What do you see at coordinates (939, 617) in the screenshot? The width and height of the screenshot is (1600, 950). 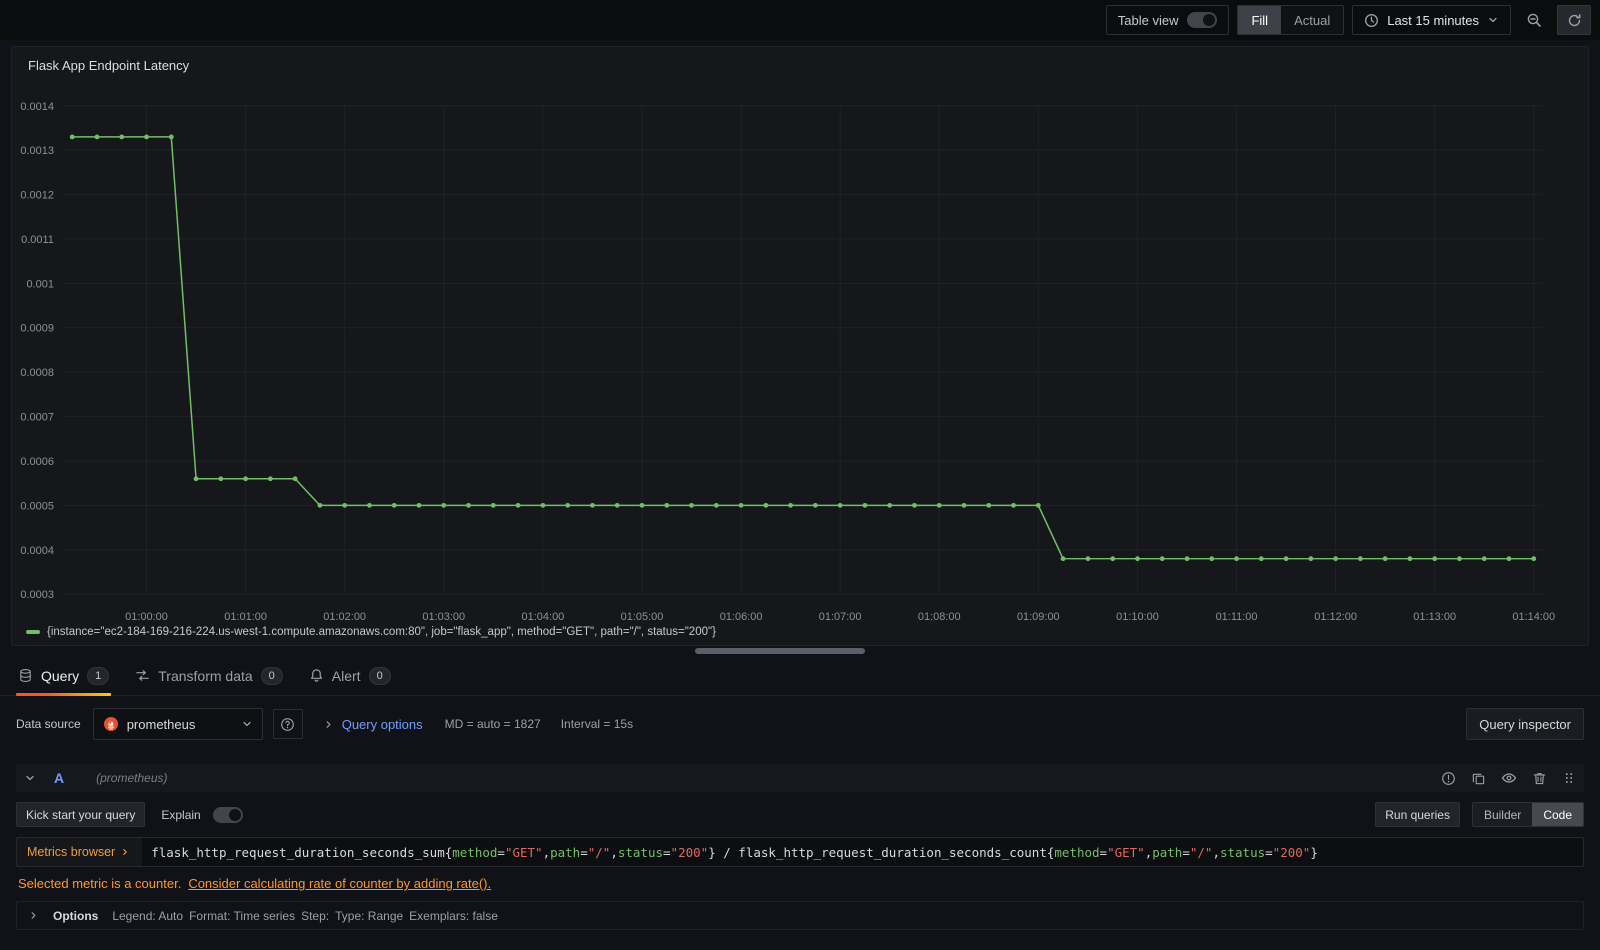 I see `svg-text: 01:08:00` at bounding box center [939, 617].